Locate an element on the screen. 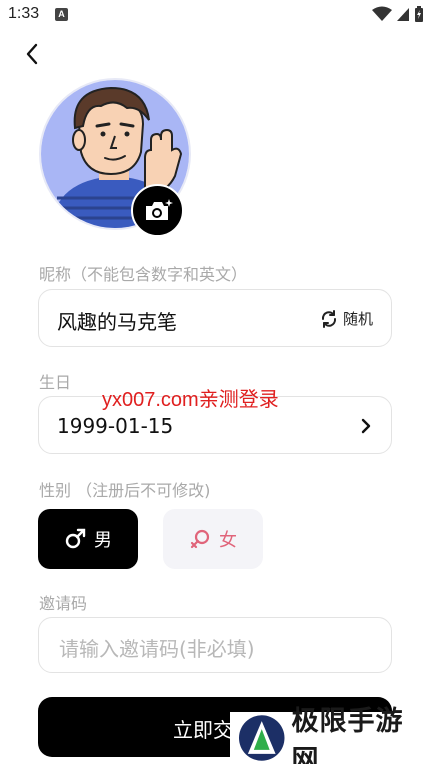 This screenshot has height=764, width=430. wifi-icon is located at coordinates (382, 13).